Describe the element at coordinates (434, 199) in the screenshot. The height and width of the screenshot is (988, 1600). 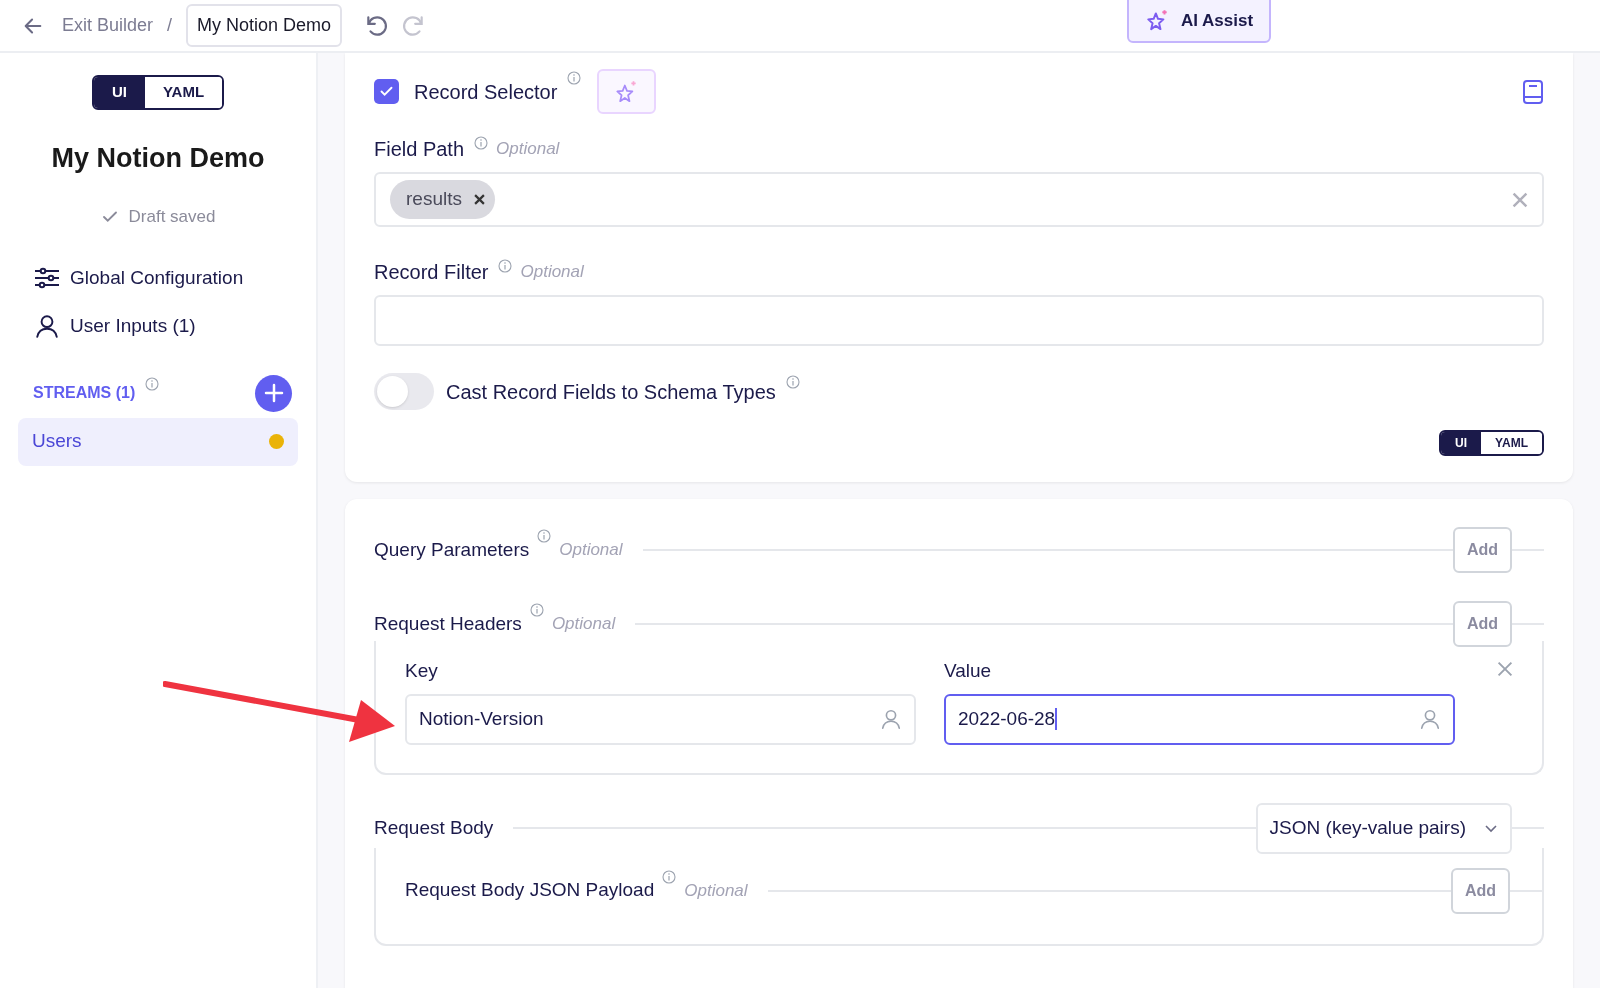
I see `tag-label: results` at that location.